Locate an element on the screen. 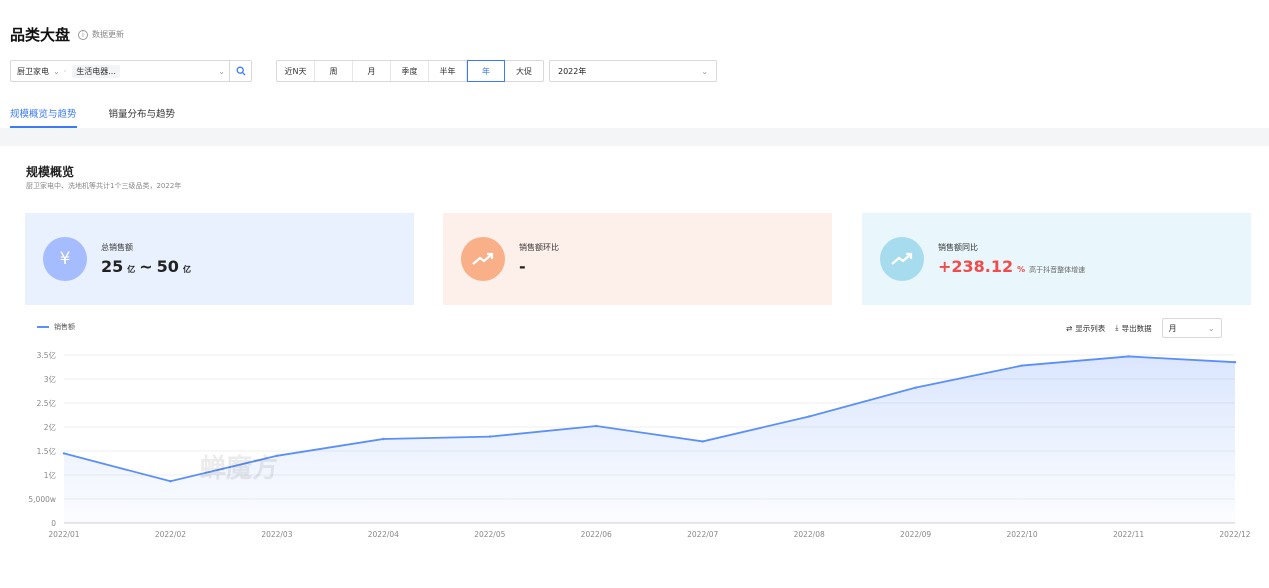  category-select: 厨卫家电 ⌄ · 生活电器... ⌄ is located at coordinates (131, 71).